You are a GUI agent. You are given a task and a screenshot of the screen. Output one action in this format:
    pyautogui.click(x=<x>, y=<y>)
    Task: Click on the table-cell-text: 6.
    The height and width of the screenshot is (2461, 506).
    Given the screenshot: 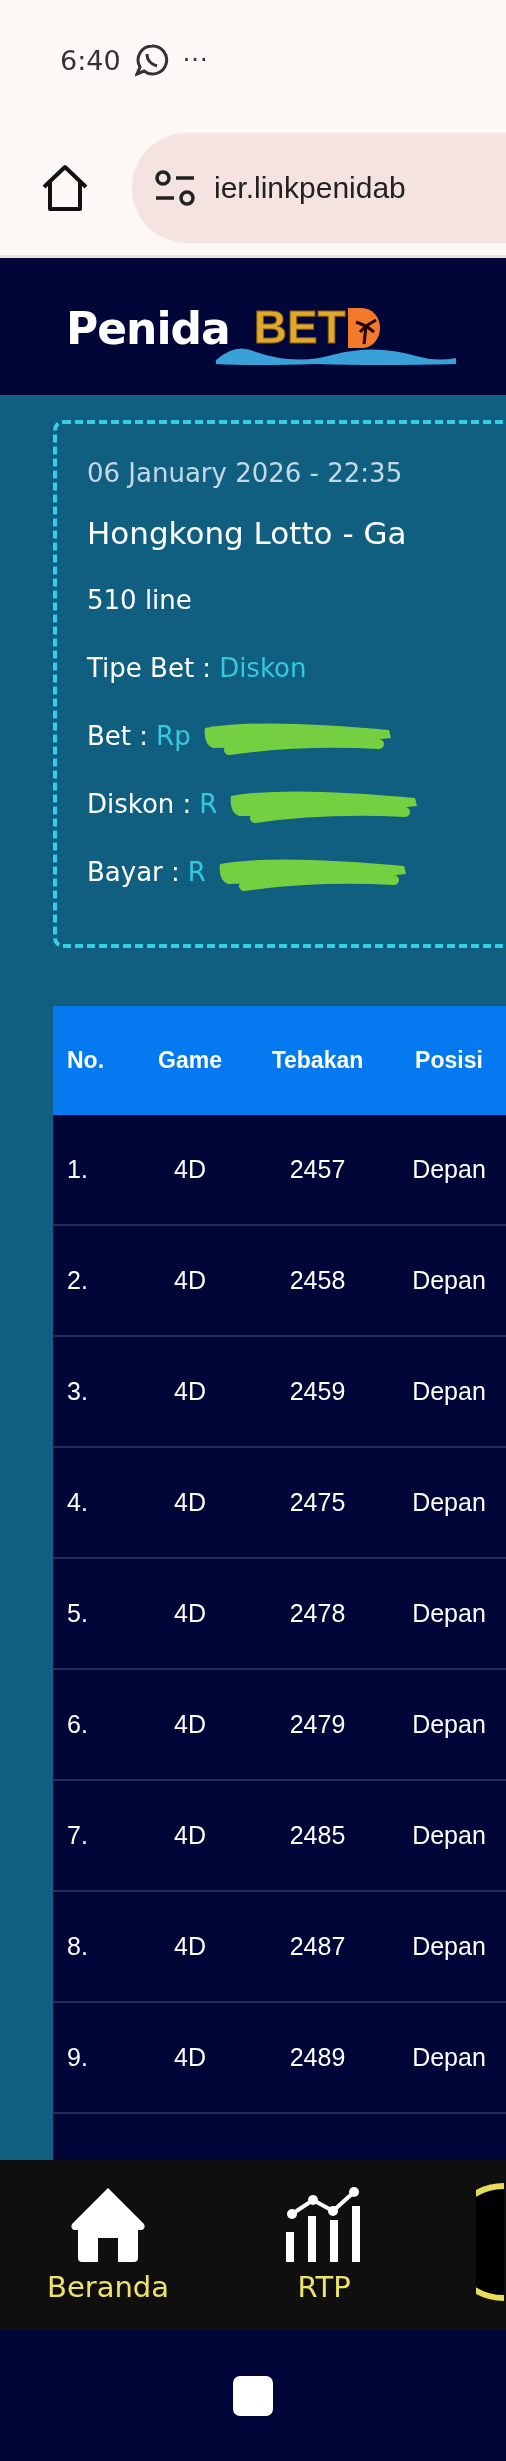 What is the action you would take?
    pyautogui.click(x=77, y=1724)
    